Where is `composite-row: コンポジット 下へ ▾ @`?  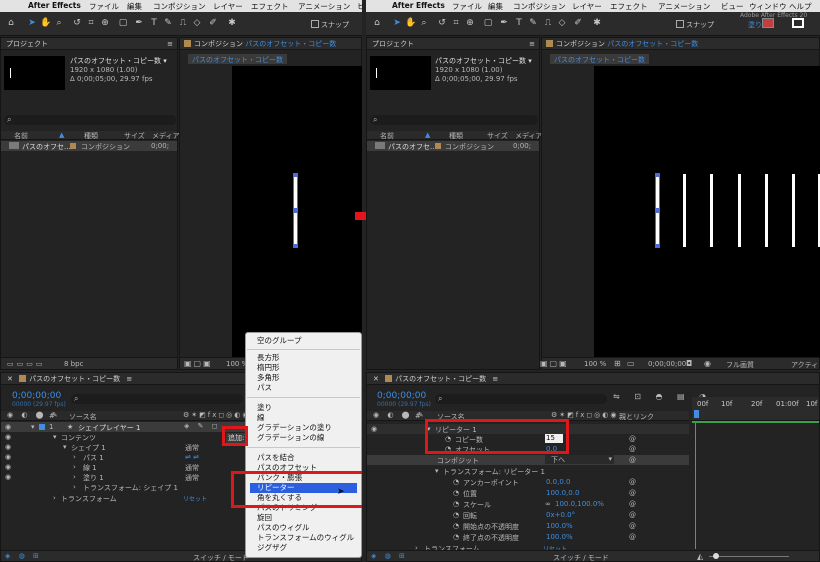
composite-row: コンポジット 下へ ▾ @ is located at coordinates (528, 460).